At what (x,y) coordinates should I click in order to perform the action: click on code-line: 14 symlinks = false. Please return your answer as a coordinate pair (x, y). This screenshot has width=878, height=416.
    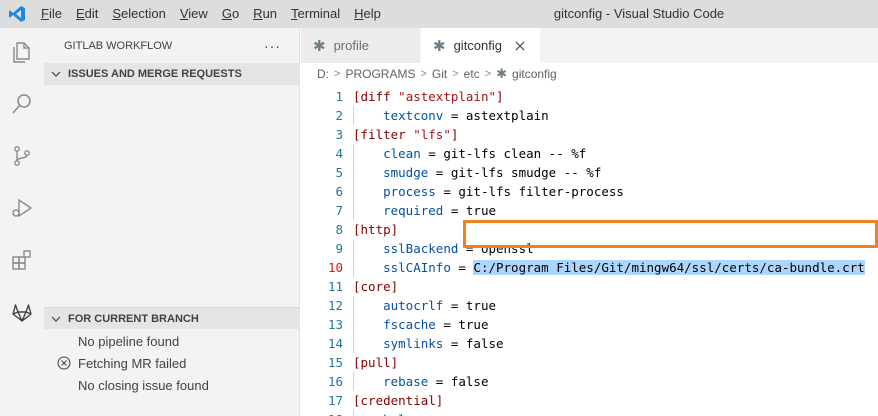
    Looking at the image, I should click on (589, 343).